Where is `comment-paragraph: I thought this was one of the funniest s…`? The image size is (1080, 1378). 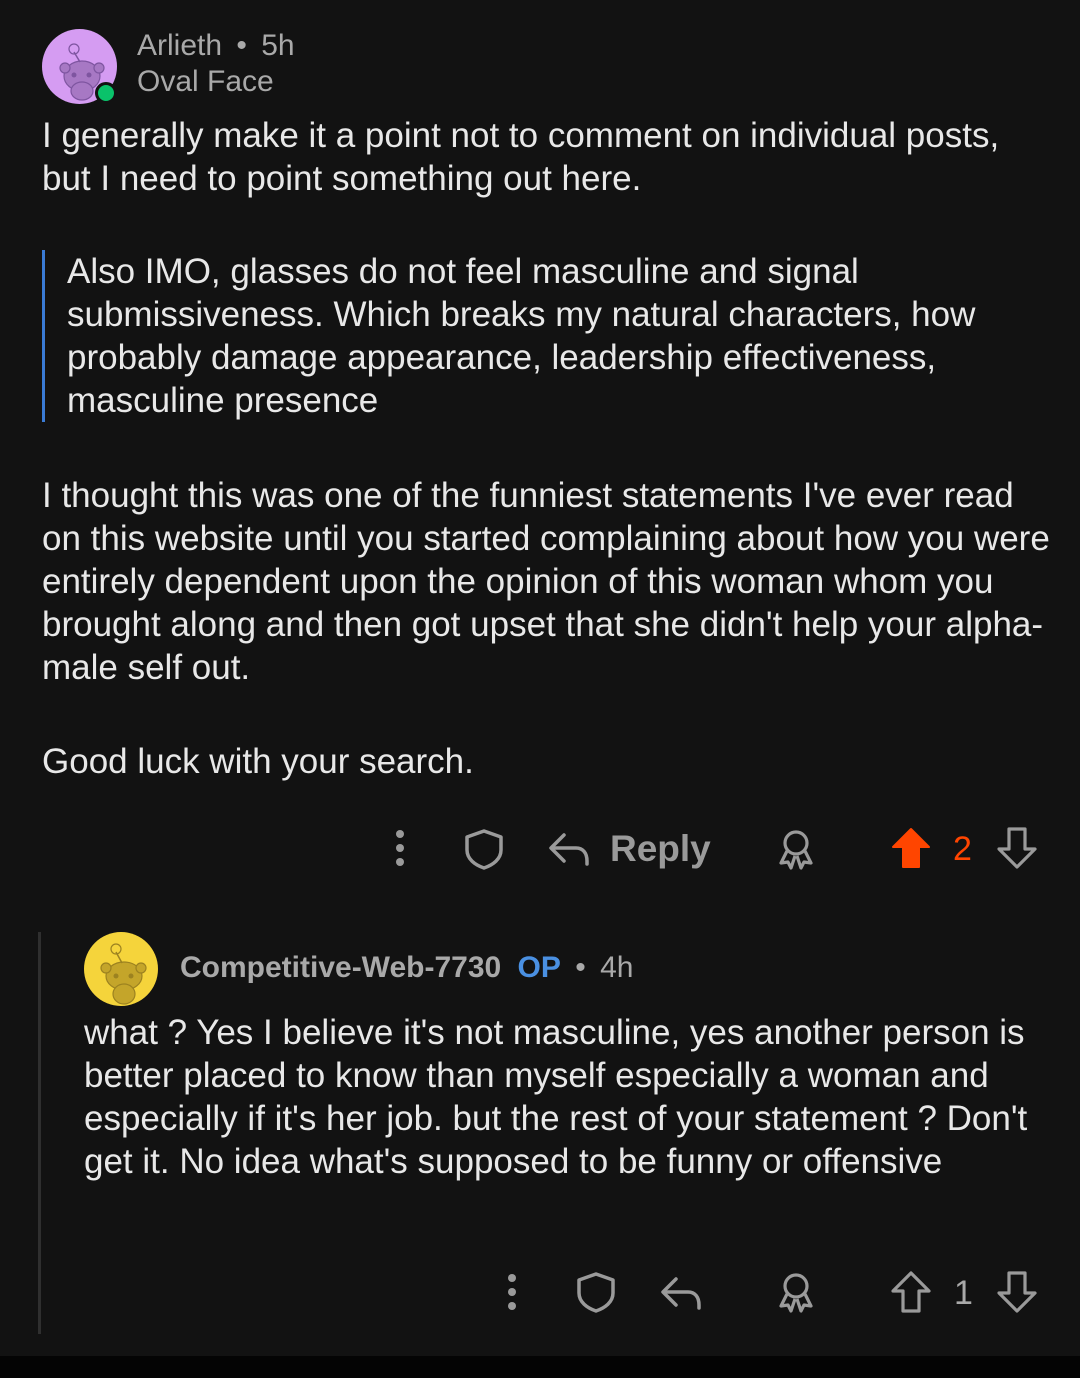 comment-paragraph: I thought this was one of the funniest s… is located at coordinates (546, 581).